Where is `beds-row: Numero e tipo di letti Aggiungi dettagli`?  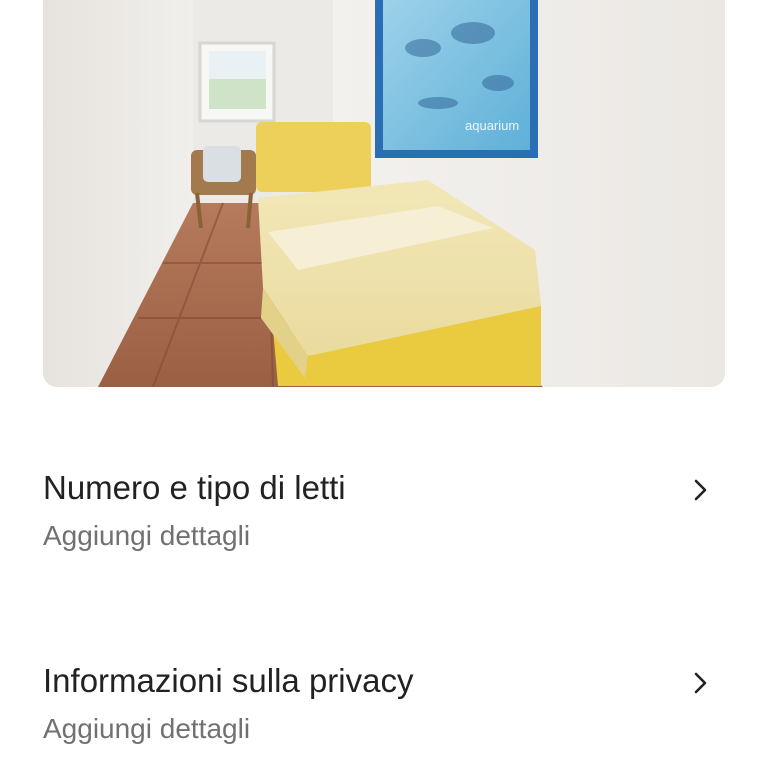 beds-row: Numero e tipo di letti Aggiungi dettagli is located at coordinates (384, 512).